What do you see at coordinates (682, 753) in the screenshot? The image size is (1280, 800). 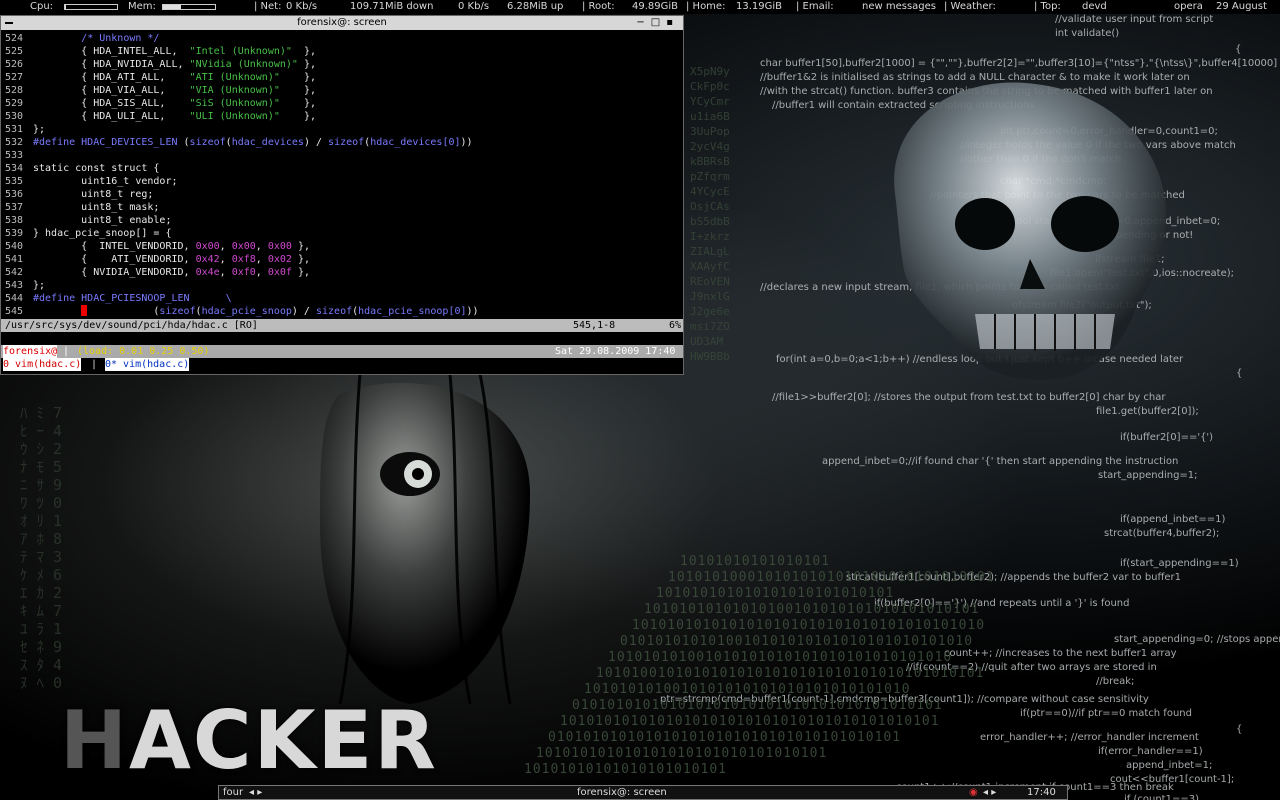 I see `binary-overlay-line: 101010101010101010101010101010101` at bounding box center [682, 753].